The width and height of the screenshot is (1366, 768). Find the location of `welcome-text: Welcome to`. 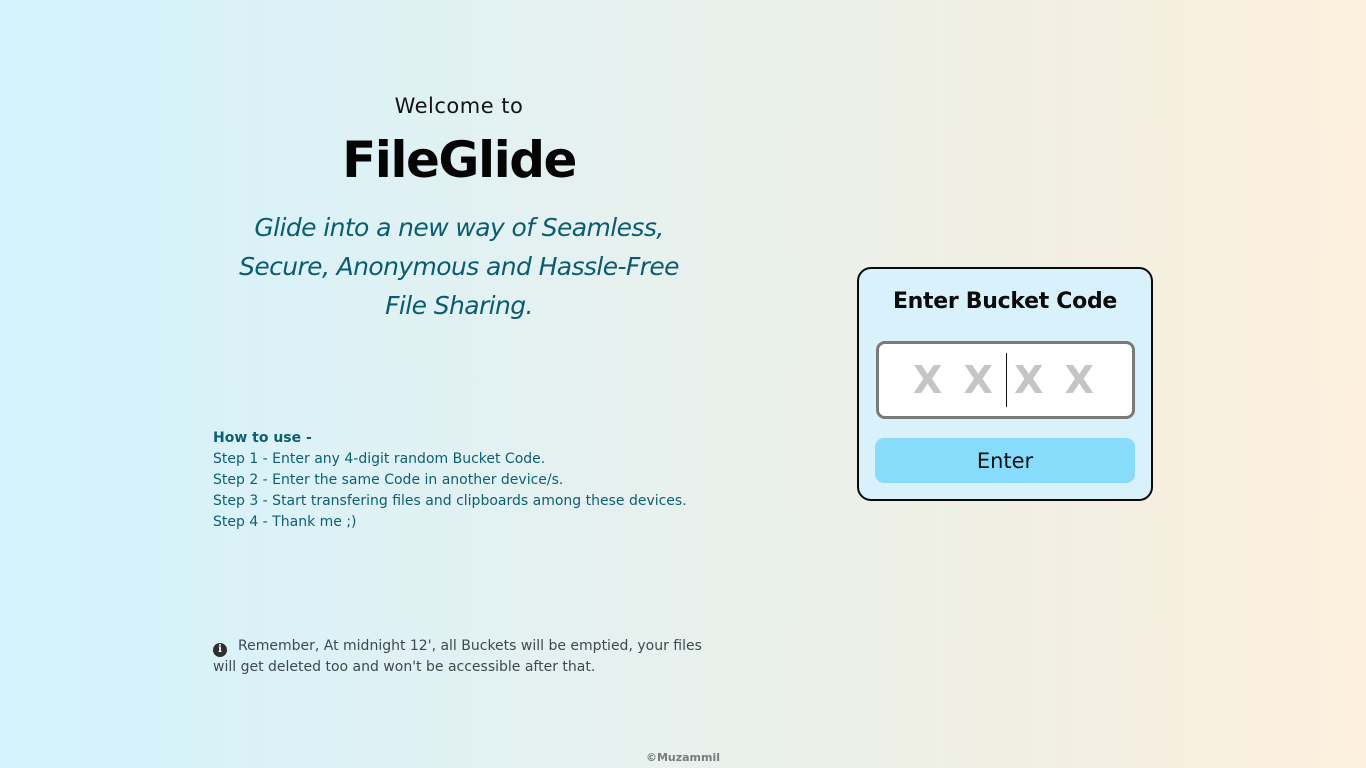

welcome-text: Welcome to is located at coordinates (459, 106).